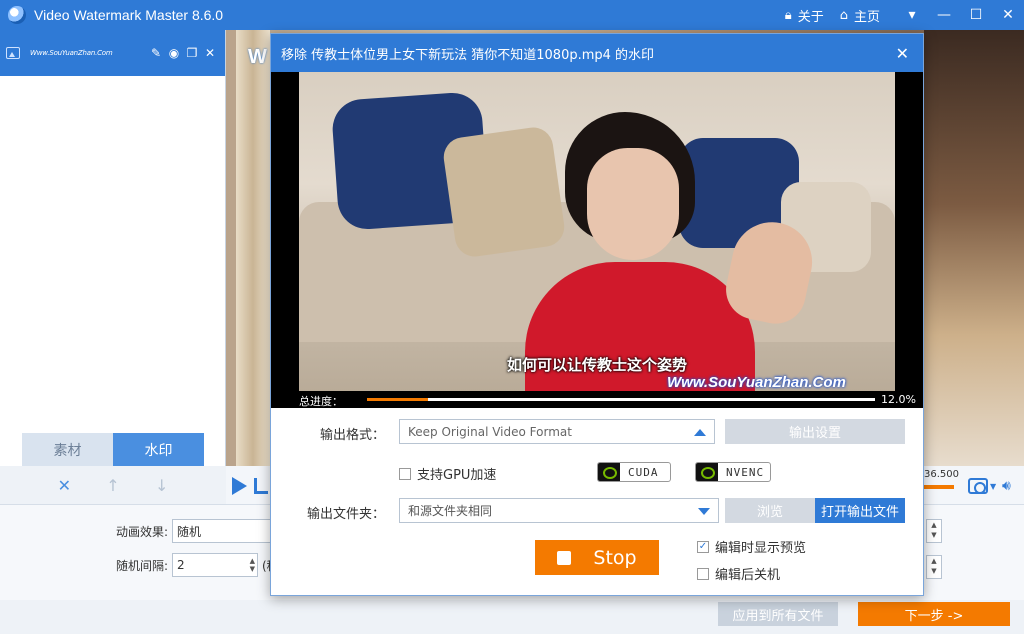  I want to click on tab-watermark: 水印, so click(158, 449).